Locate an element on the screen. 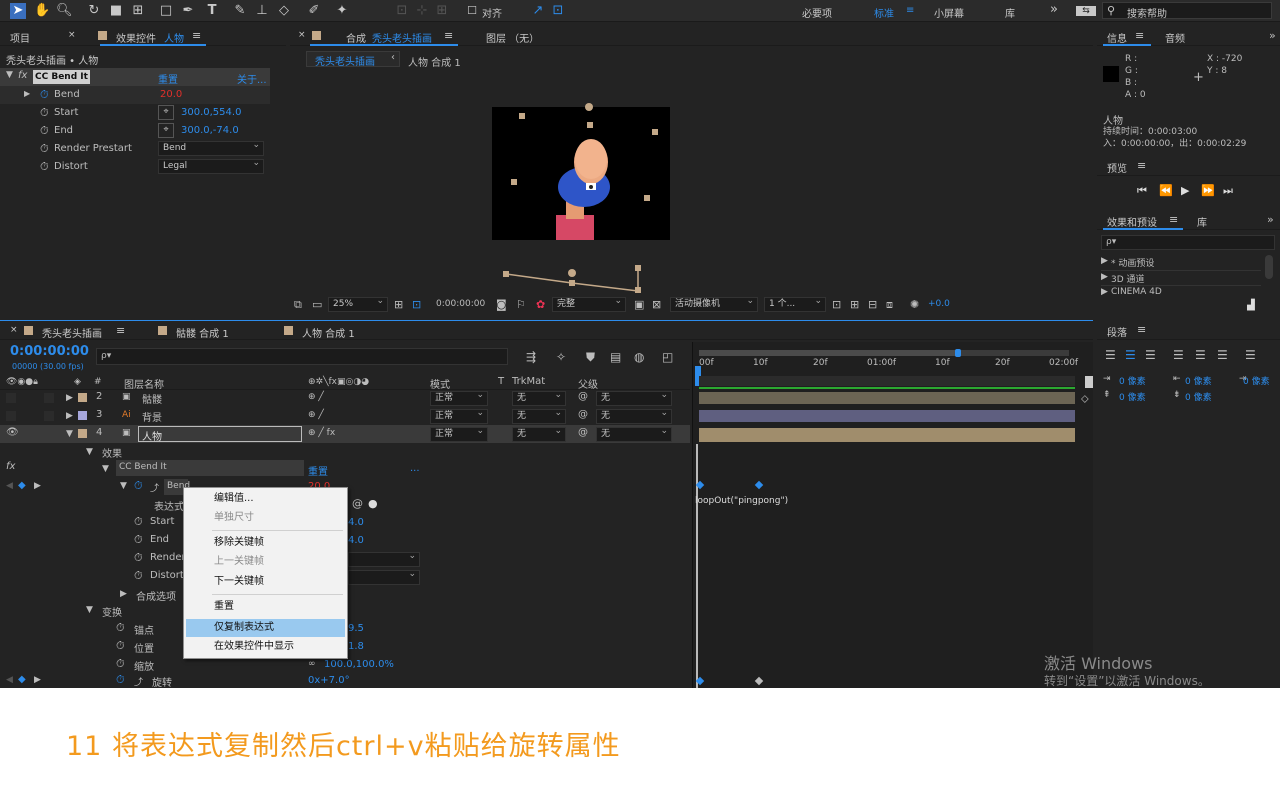 Image resolution: width=1280 pixels, height=799 pixels. previous-keyframe-icon: ◀ is located at coordinates (9, 486).